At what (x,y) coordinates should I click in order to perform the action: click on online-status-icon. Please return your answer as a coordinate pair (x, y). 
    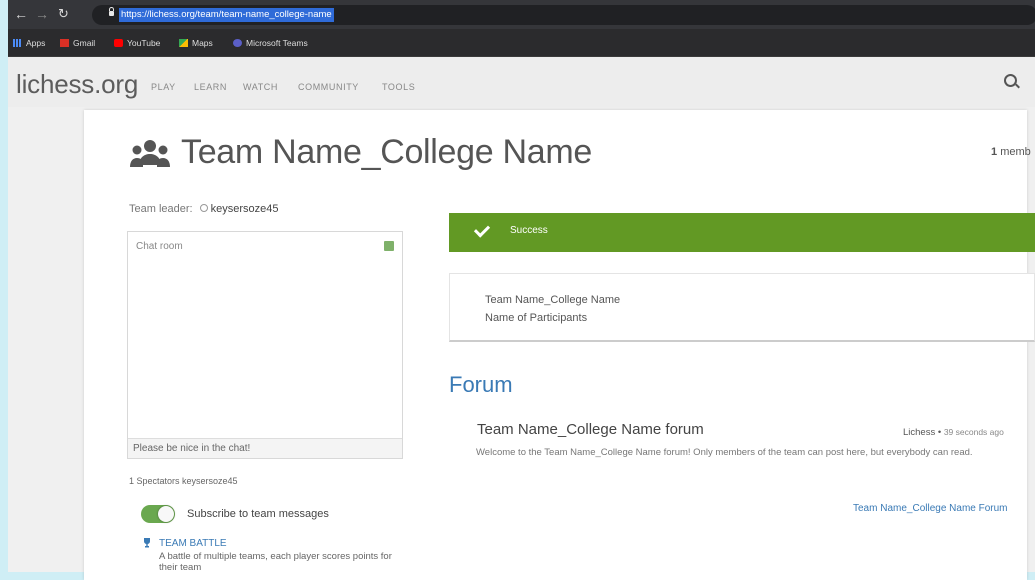
    Looking at the image, I should click on (203, 208).